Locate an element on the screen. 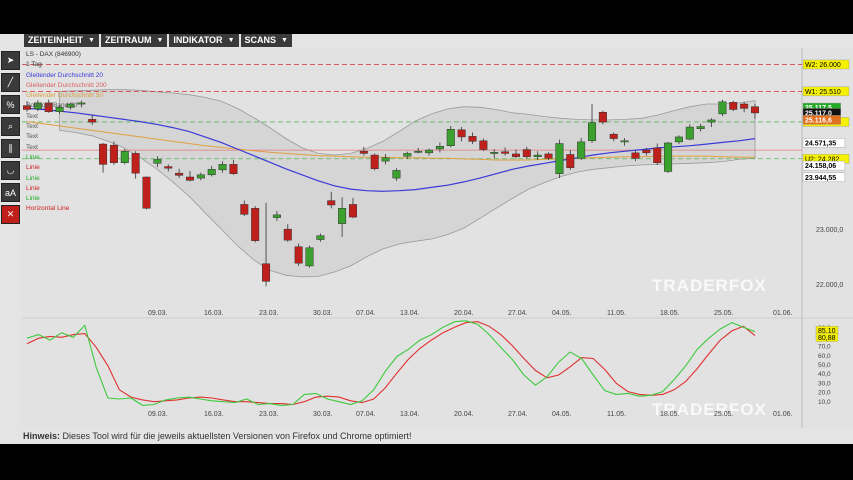 Image resolution: width=853 pixels, height=480 pixels. stoch-axis-label: 70,0 is located at coordinates (824, 347).